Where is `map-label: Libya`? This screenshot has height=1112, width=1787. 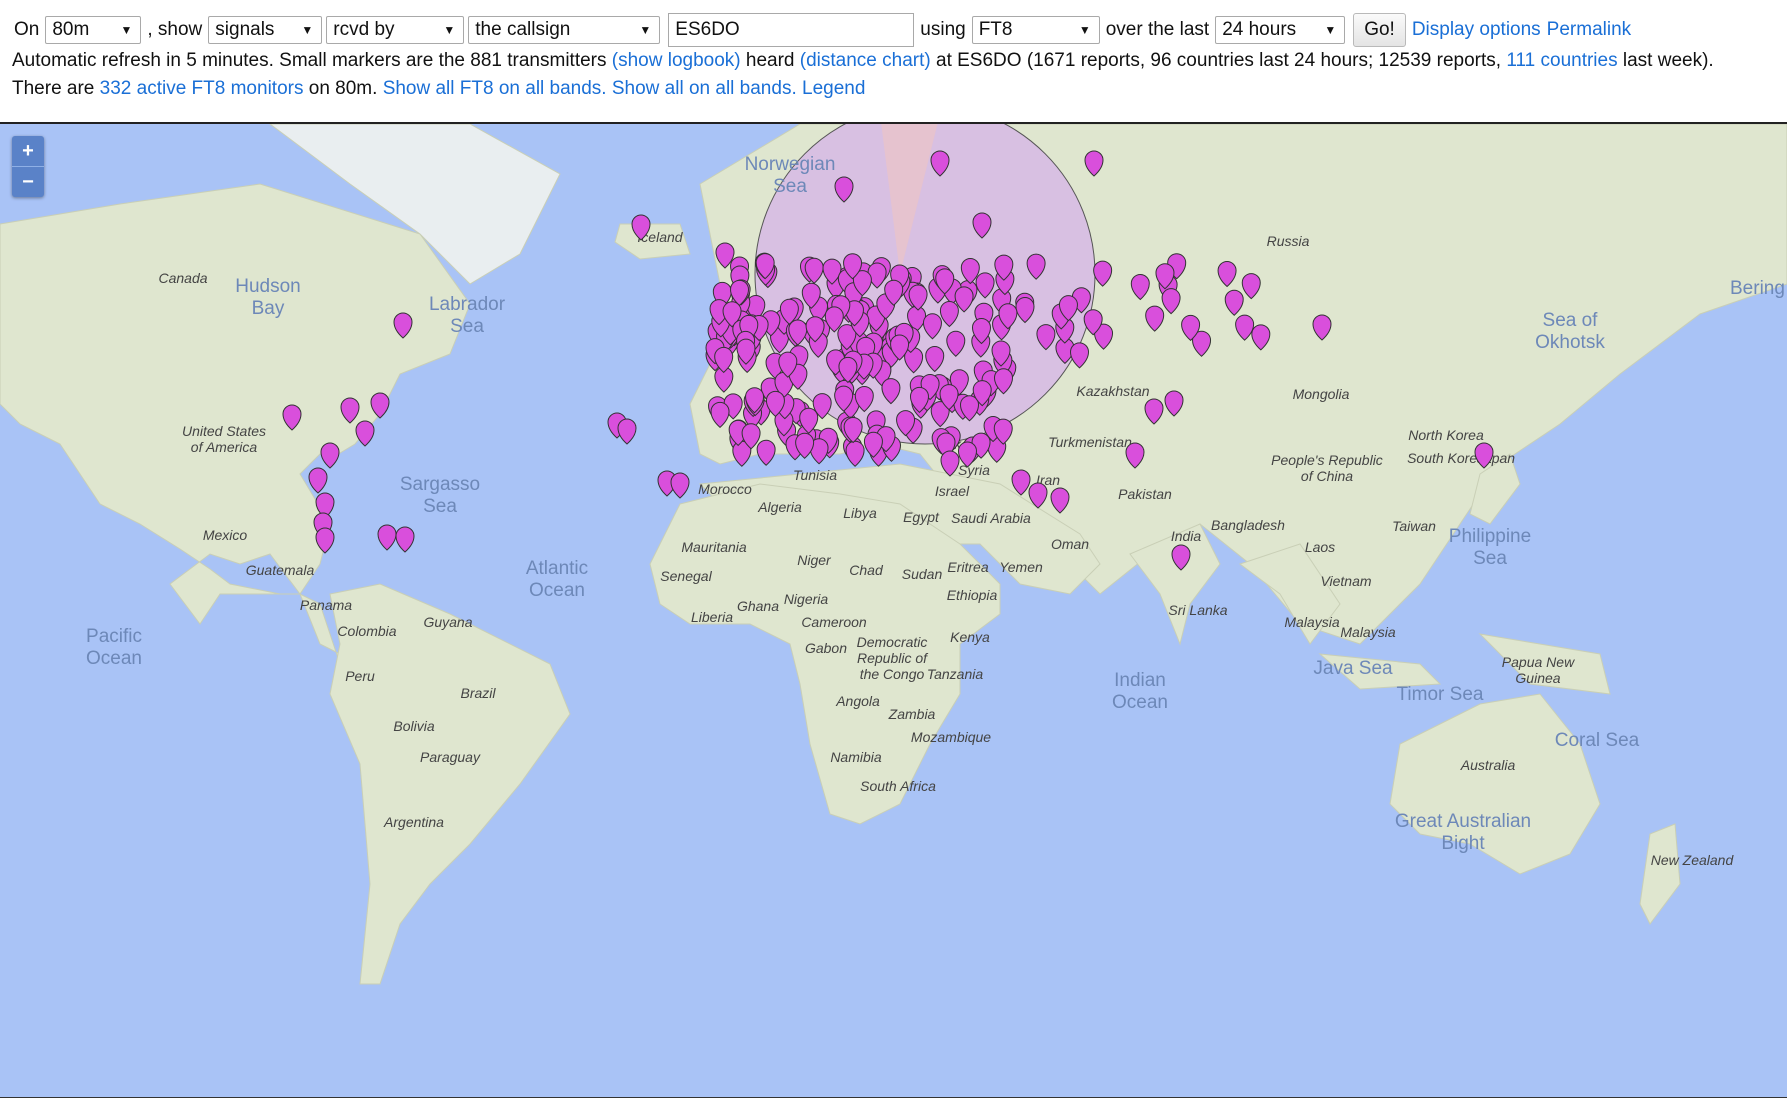
map-label: Libya is located at coordinates (860, 513).